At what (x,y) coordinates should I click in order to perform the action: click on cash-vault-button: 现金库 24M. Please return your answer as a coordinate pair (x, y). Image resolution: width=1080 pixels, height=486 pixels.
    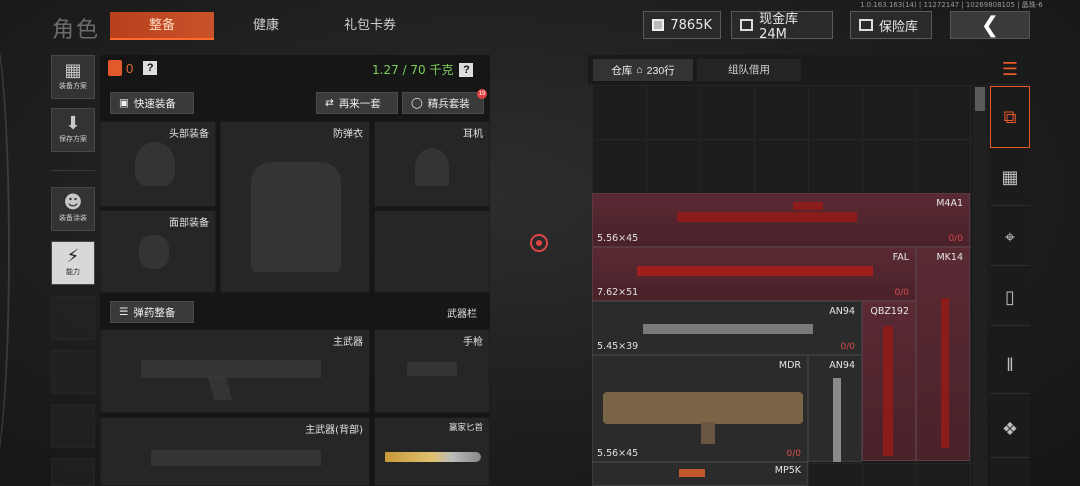
    Looking at the image, I should click on (782, 26).